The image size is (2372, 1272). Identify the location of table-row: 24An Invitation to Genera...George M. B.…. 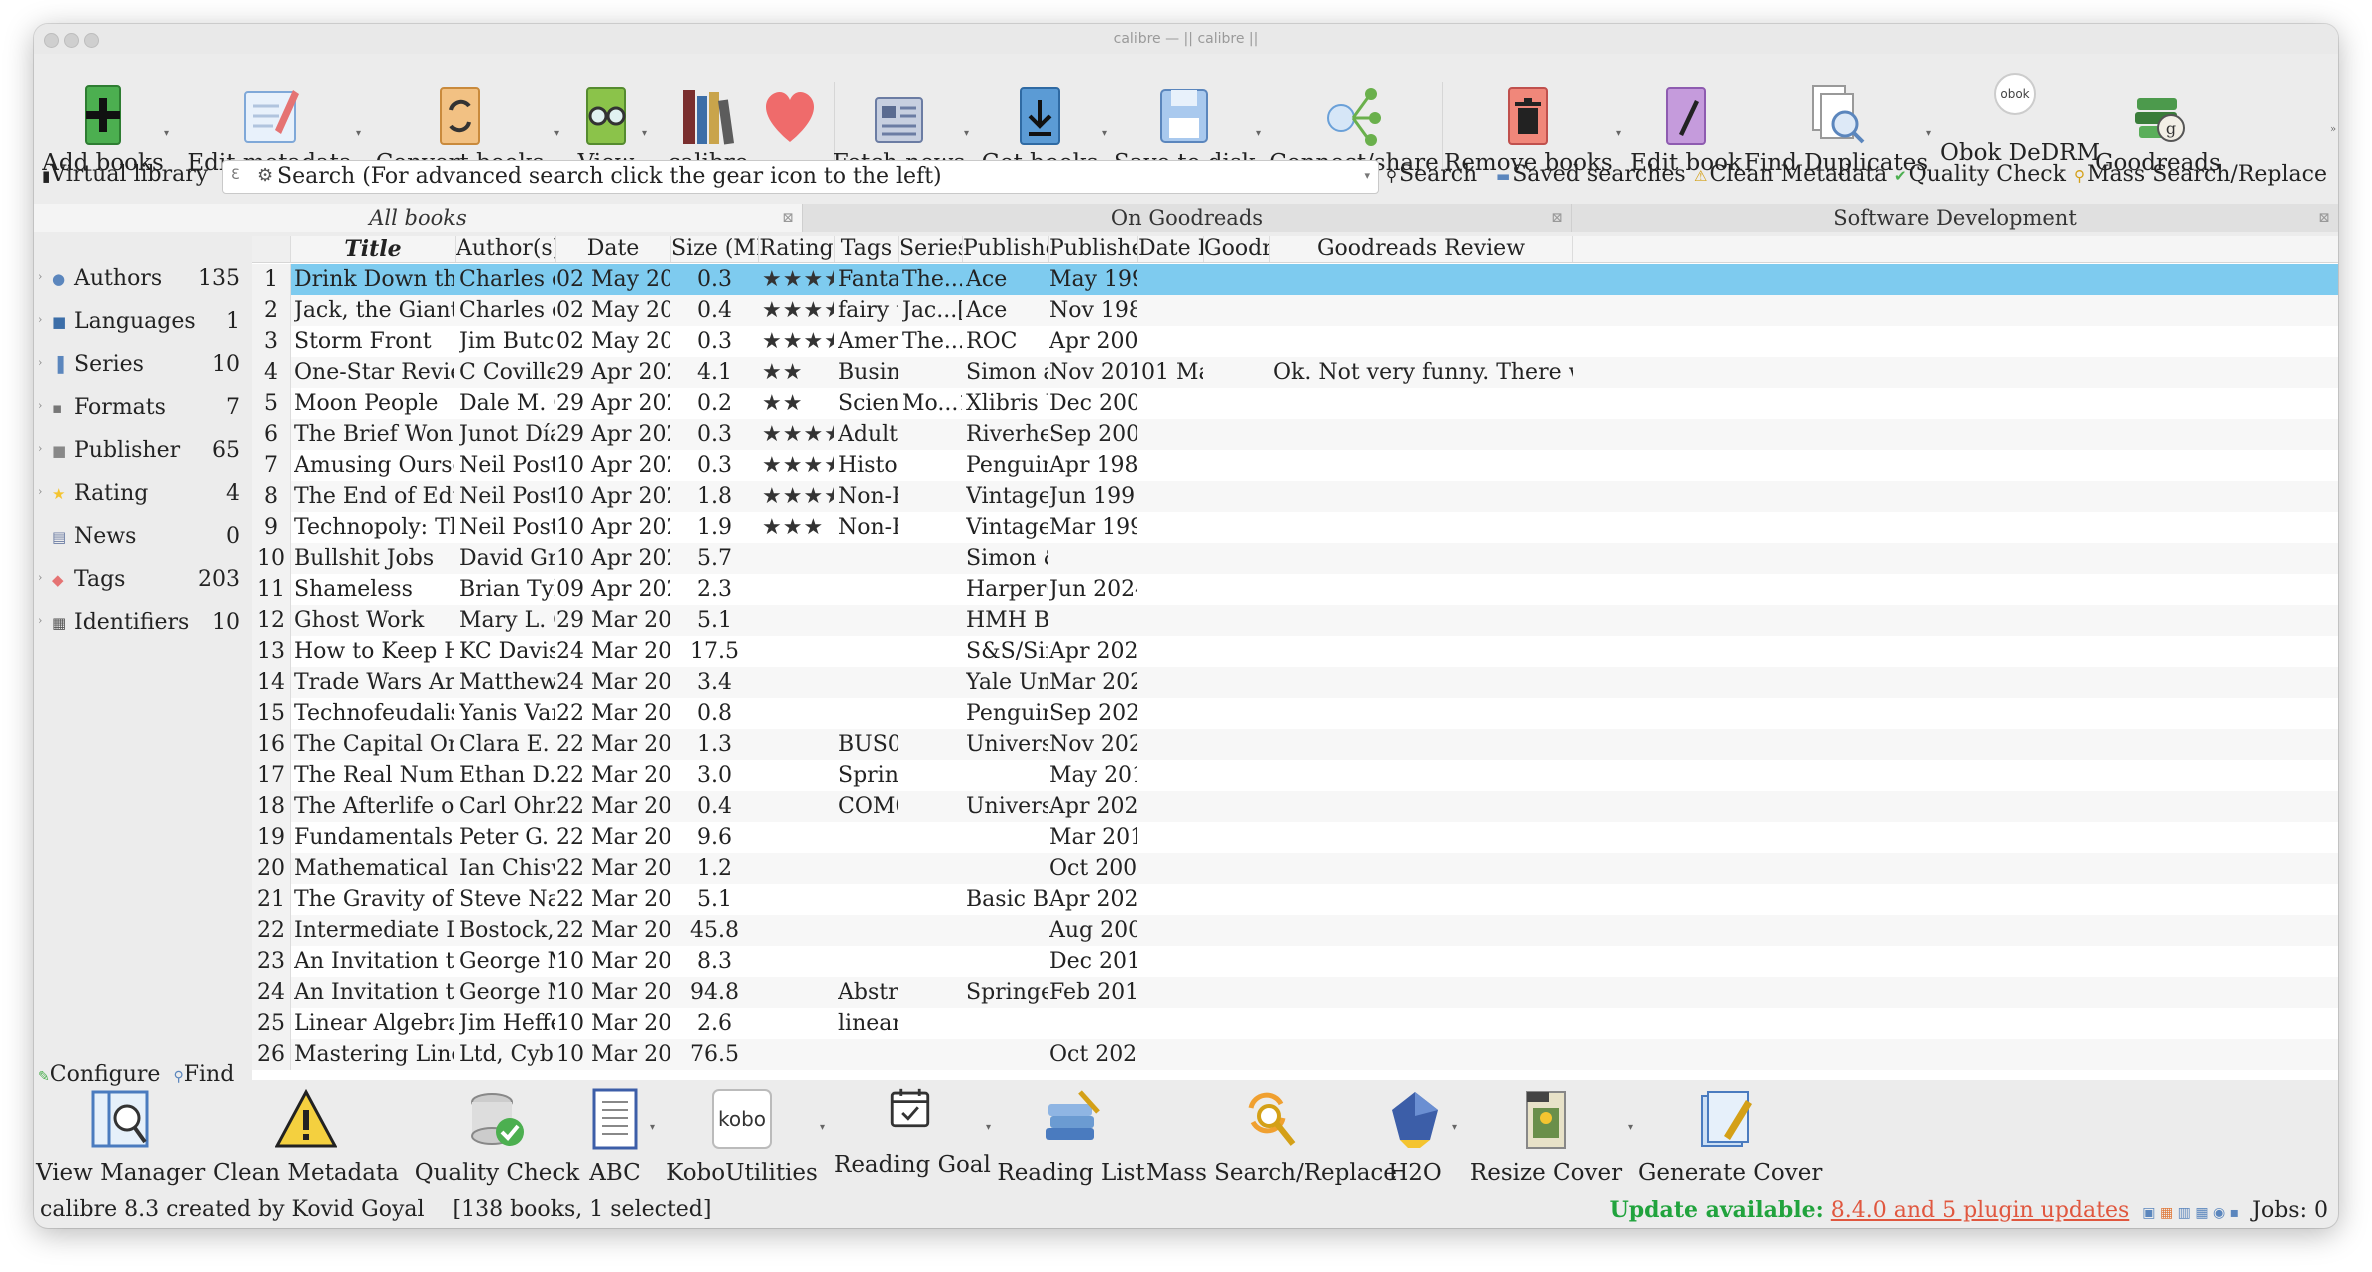
(1295, 992).